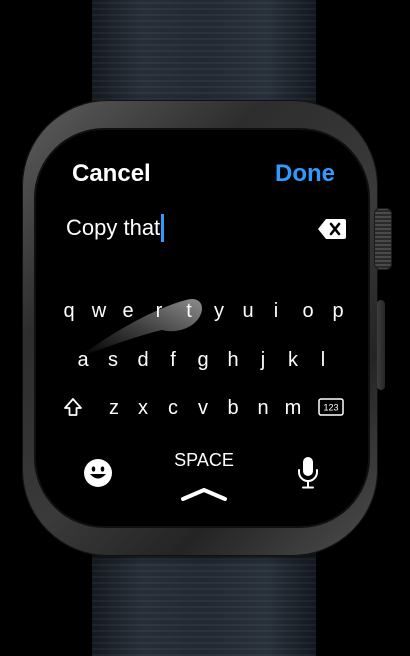  I want to click on key-d: d, so click(143, 360).